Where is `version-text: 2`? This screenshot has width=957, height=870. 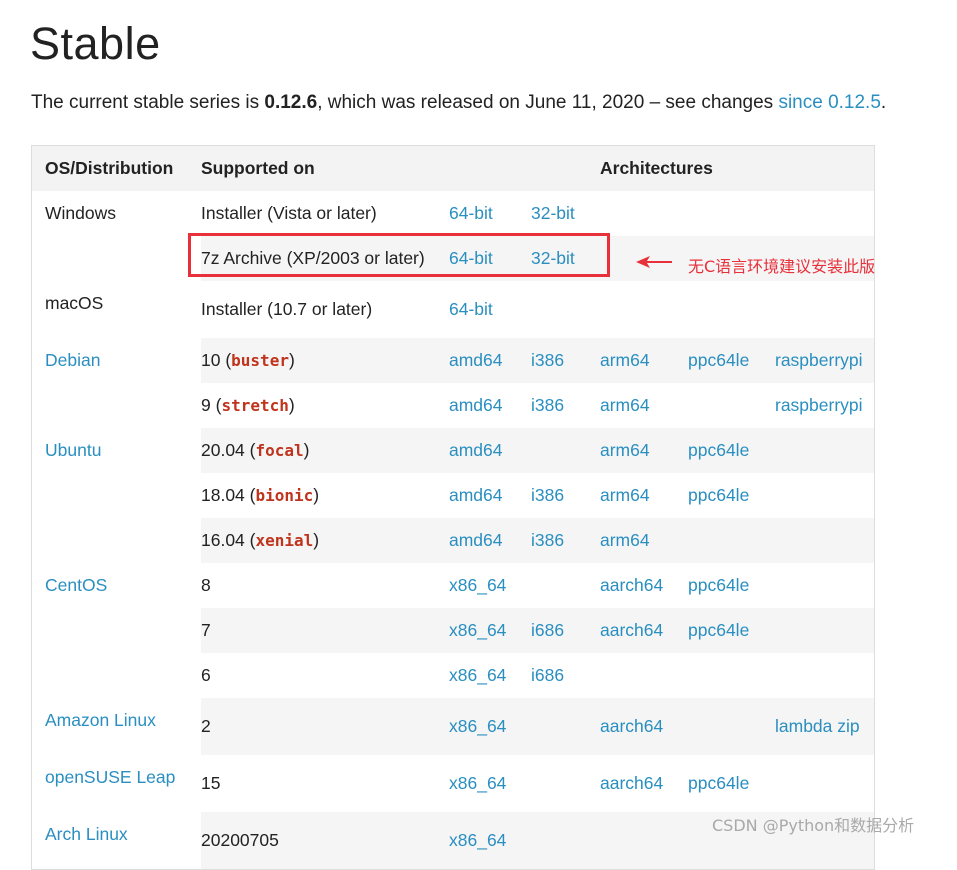 version-text: 2 is located at coordinates (206, 726).